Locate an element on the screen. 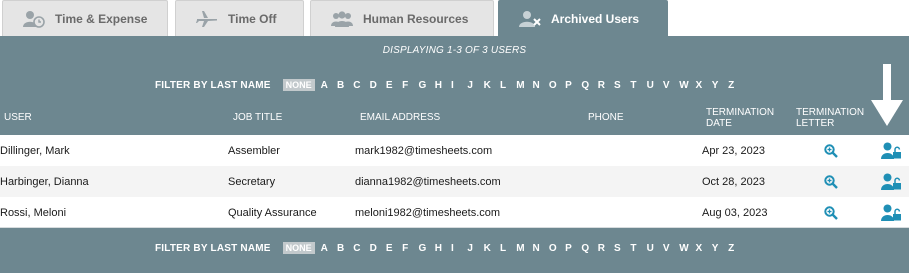  cell-job-title: Assembler is located at coordinates (254, 151).